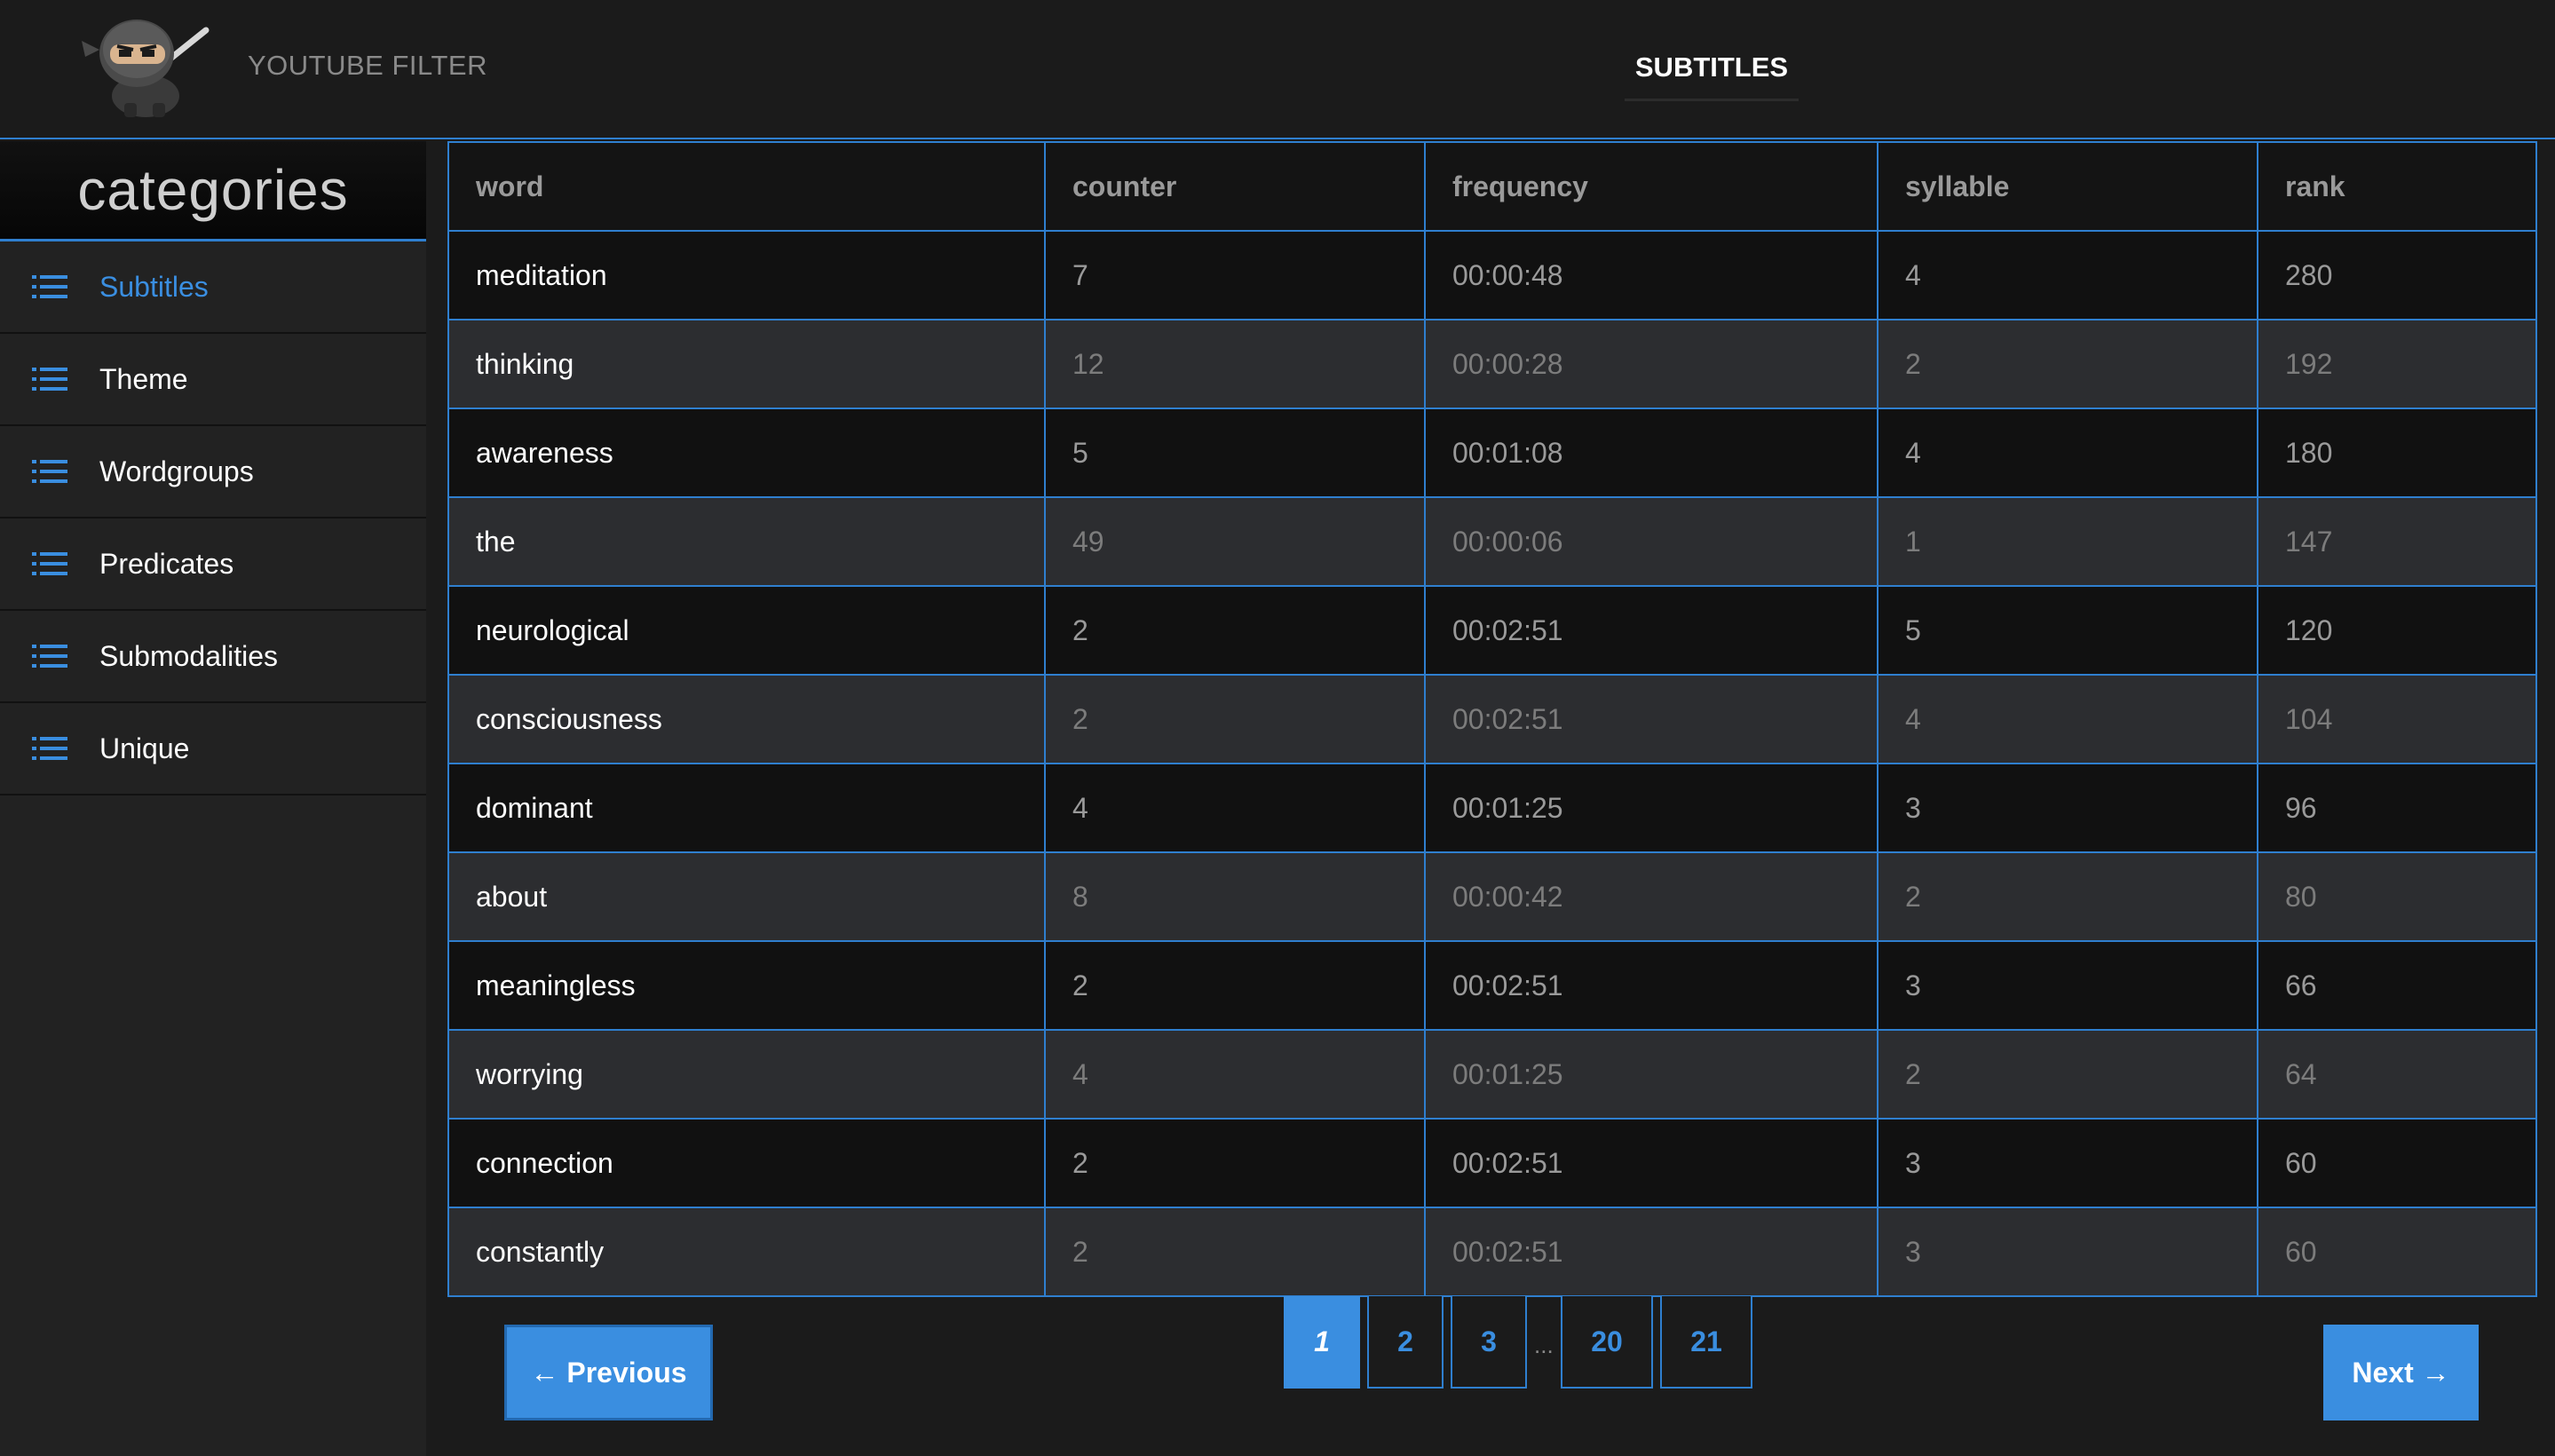 The width and height of the screenshot is (2555, 1456). What do you see at coordinates (746, 275) in the screenshot?
I see `cell-word: meditation` at bounding box center [746, 275].